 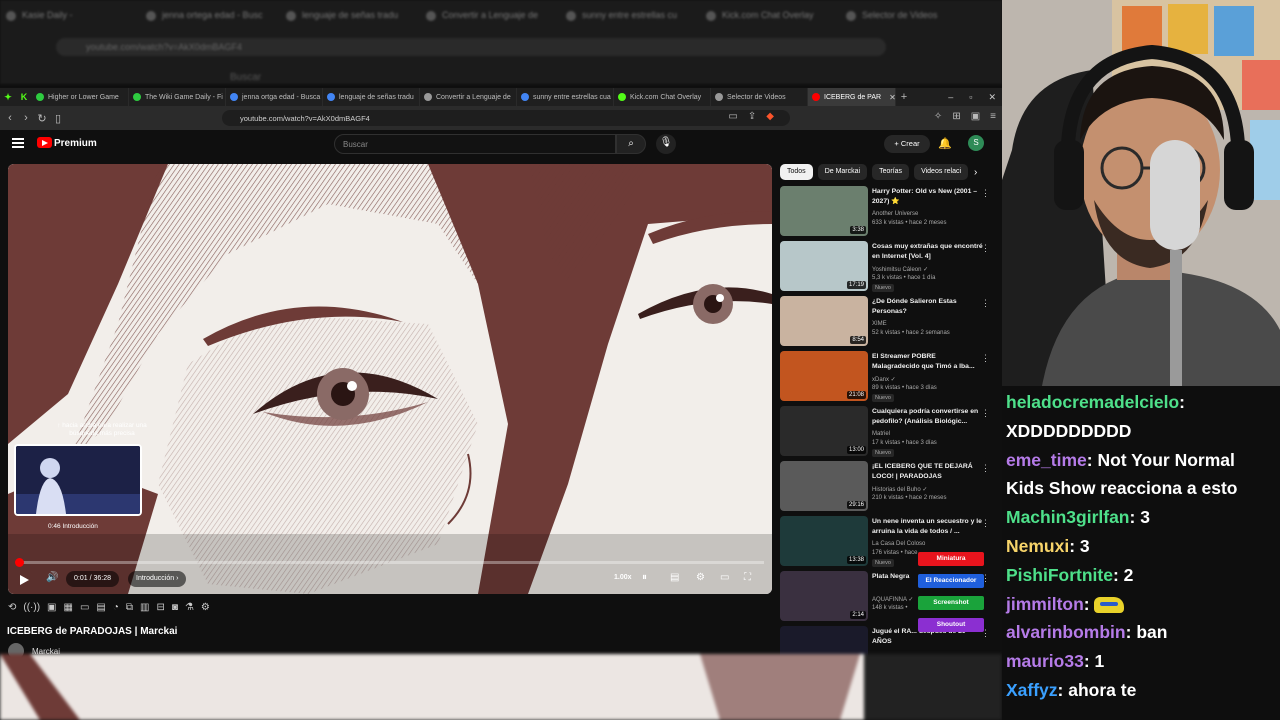 I want to click on filter-chip: De Marckai, so click(x=842, y=172).